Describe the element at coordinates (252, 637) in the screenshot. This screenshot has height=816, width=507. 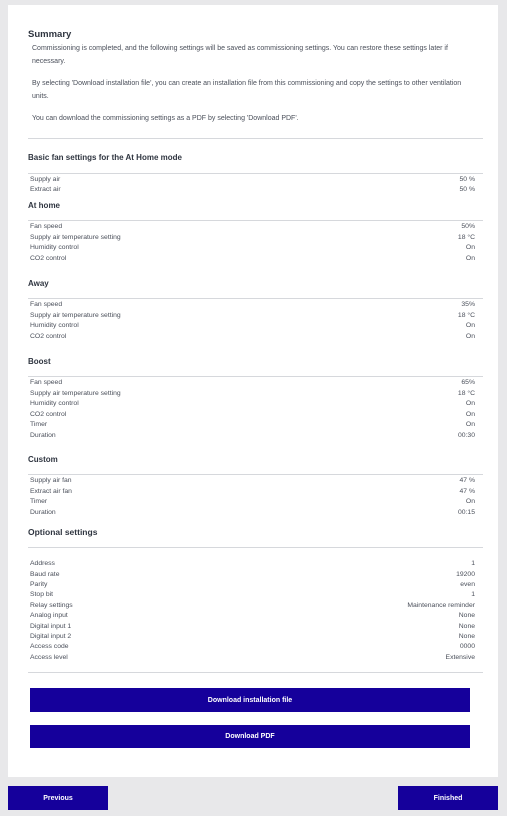
I see `setting-row: Digital input 2 None` at that location.